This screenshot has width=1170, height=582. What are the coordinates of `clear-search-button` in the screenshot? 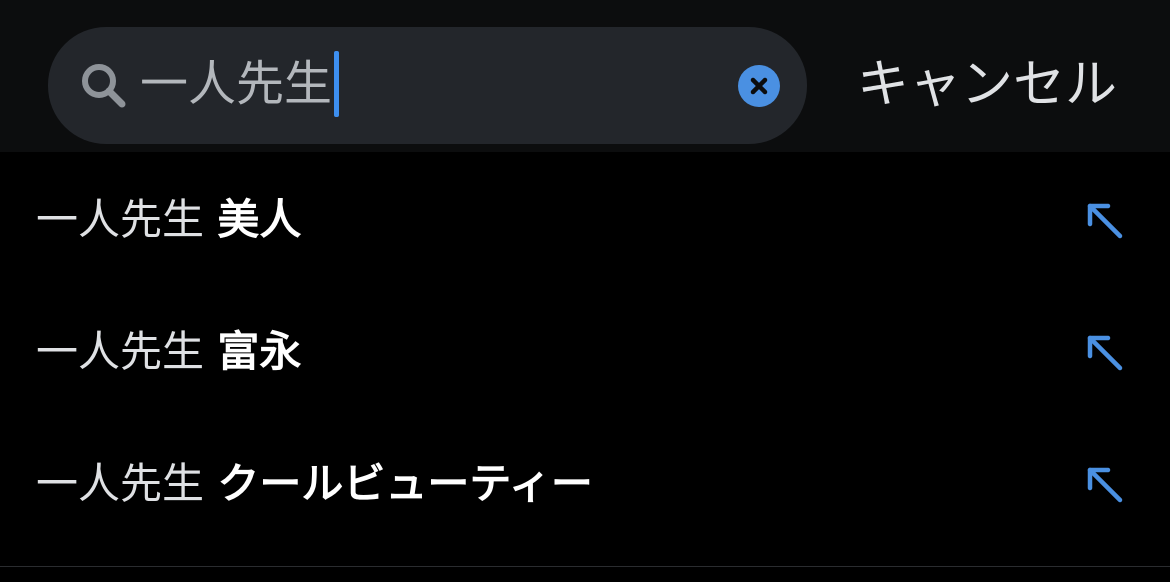 It's located at (759, 86).